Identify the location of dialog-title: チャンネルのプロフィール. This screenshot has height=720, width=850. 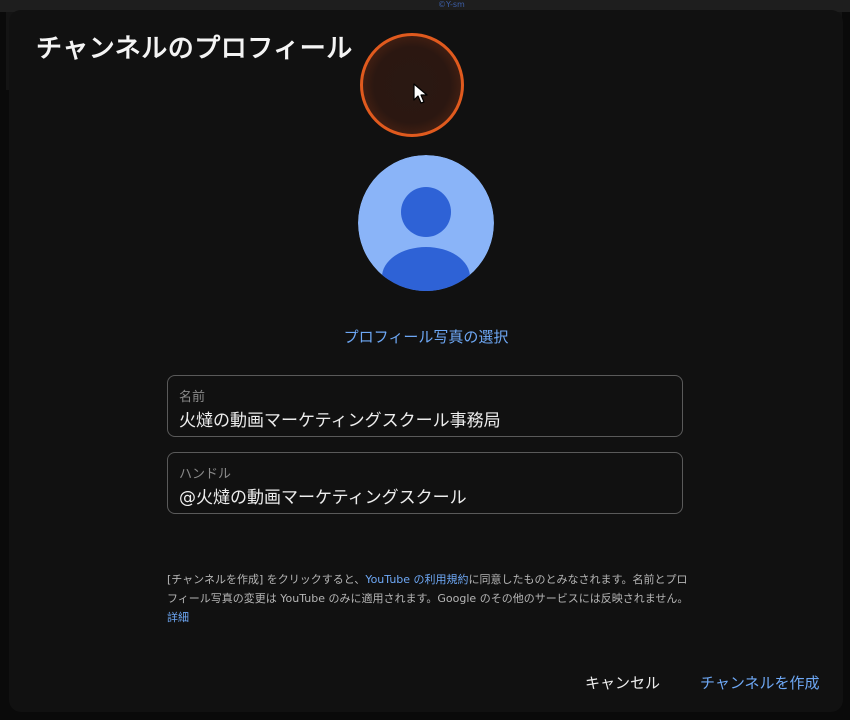
(194, 49).